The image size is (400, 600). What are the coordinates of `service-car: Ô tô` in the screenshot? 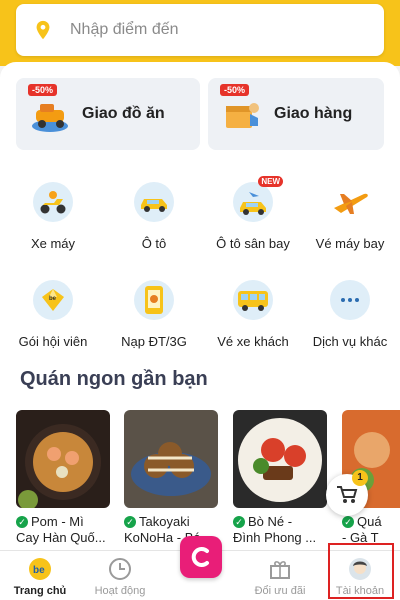 It's located at (154, 222).